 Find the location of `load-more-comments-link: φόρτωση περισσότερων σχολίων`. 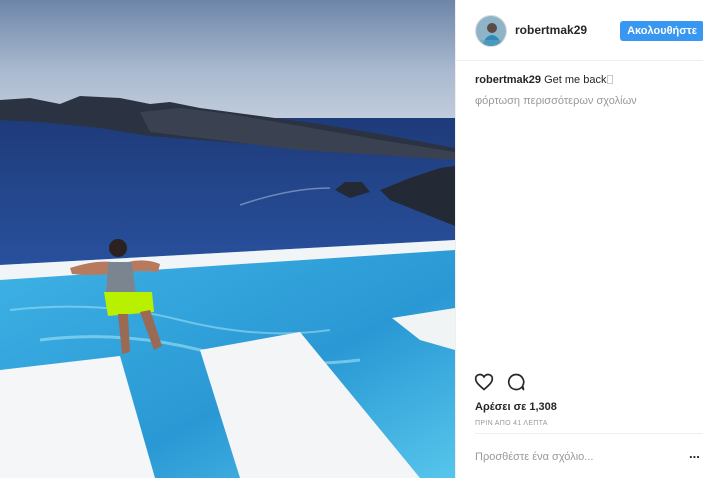

load-more-comments-link: φόρτωση περισσότερων σχολίων is located at coordinates (582, 101).